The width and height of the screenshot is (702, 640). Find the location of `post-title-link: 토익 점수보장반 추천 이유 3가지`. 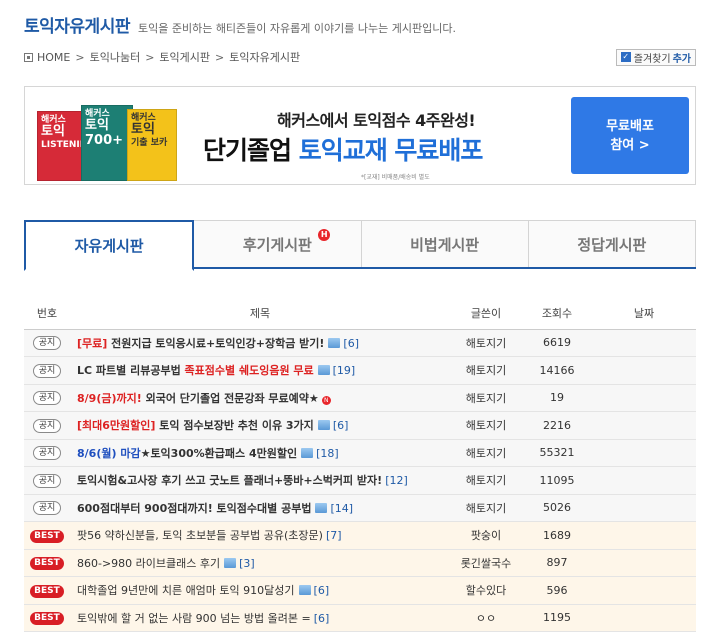

post-title-link: 토익 점수보장반 추천 이유 3가지 is located at coordinates (234, 425).